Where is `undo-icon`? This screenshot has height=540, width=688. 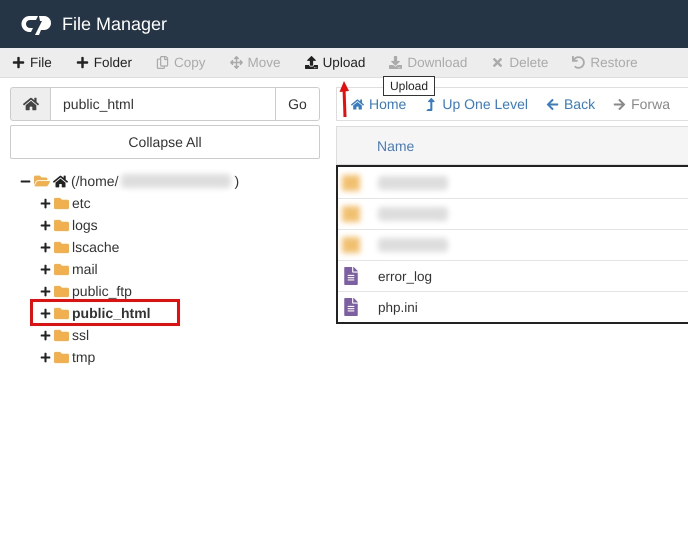
undo-icon is located at coordinates (579, 62).